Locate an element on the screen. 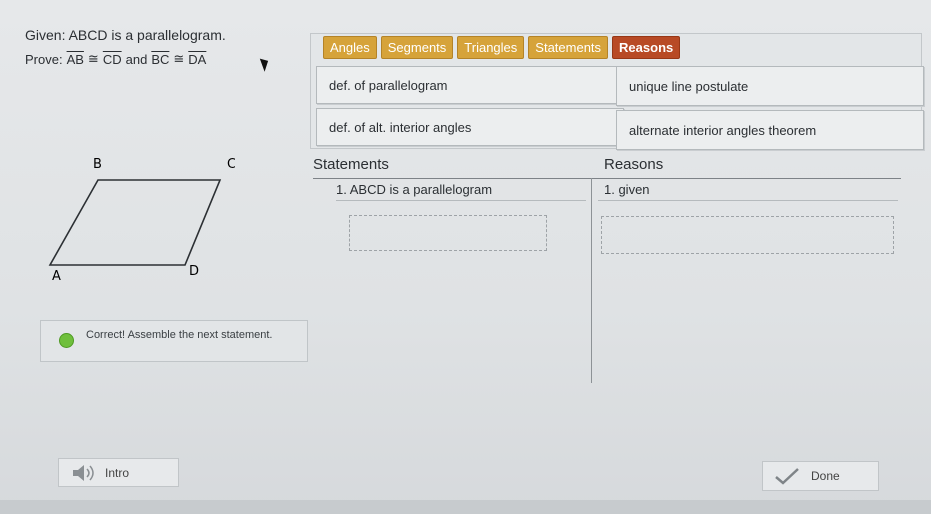  reason-tile-unique-line-postulate: unique line postulate is located at coordinates (770, 86).